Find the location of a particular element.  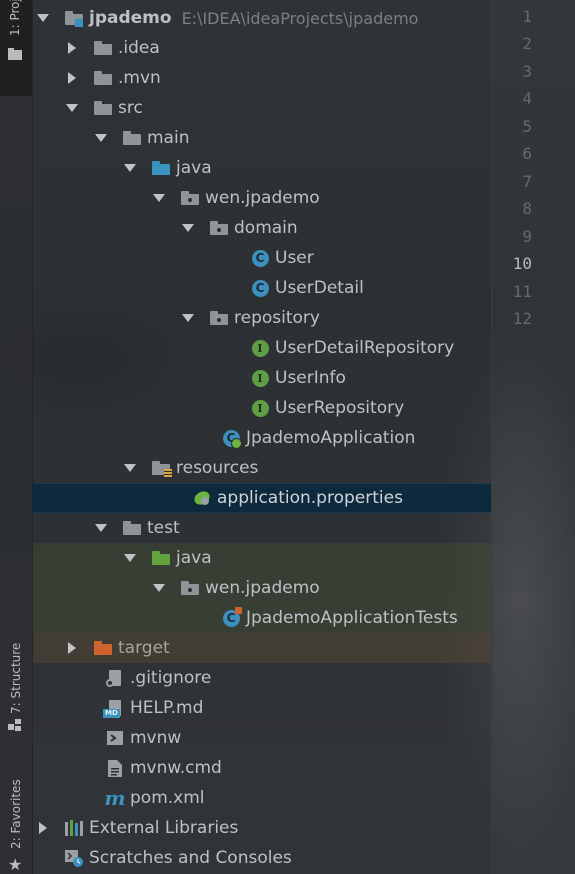

tree-item-mvnw-cmd: mvnw.cmd is located at coordinates (262, 768).